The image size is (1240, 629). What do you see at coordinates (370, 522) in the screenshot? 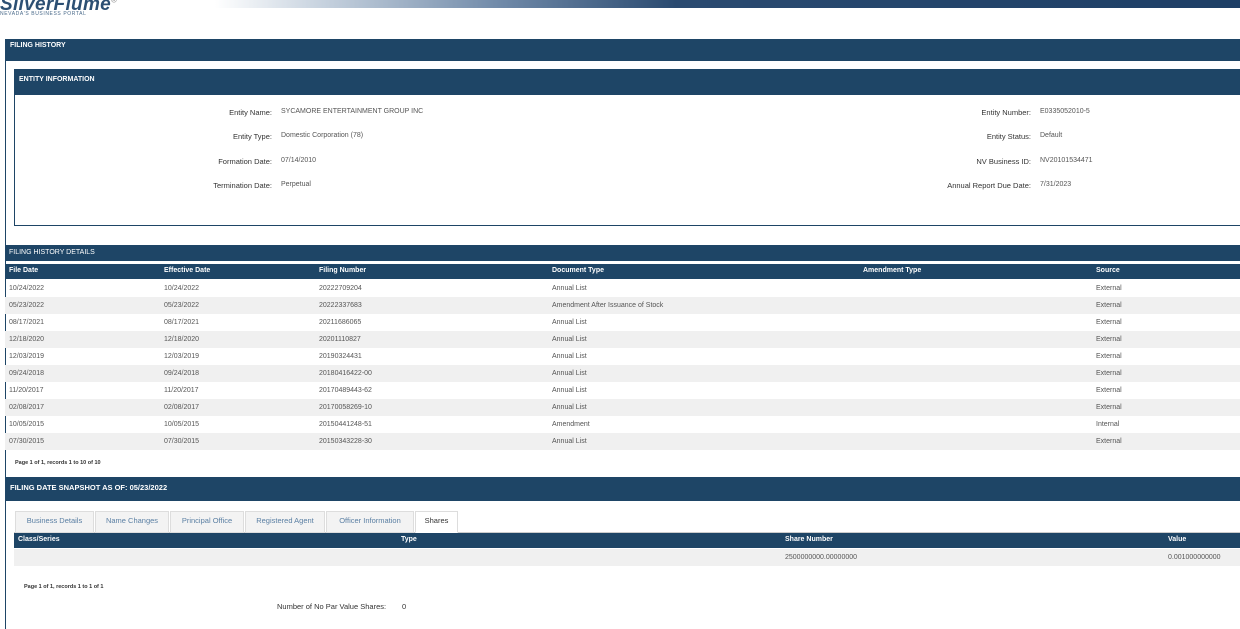
I see `tab-officer-information: Officer Information` at bounding box center [370, 522].